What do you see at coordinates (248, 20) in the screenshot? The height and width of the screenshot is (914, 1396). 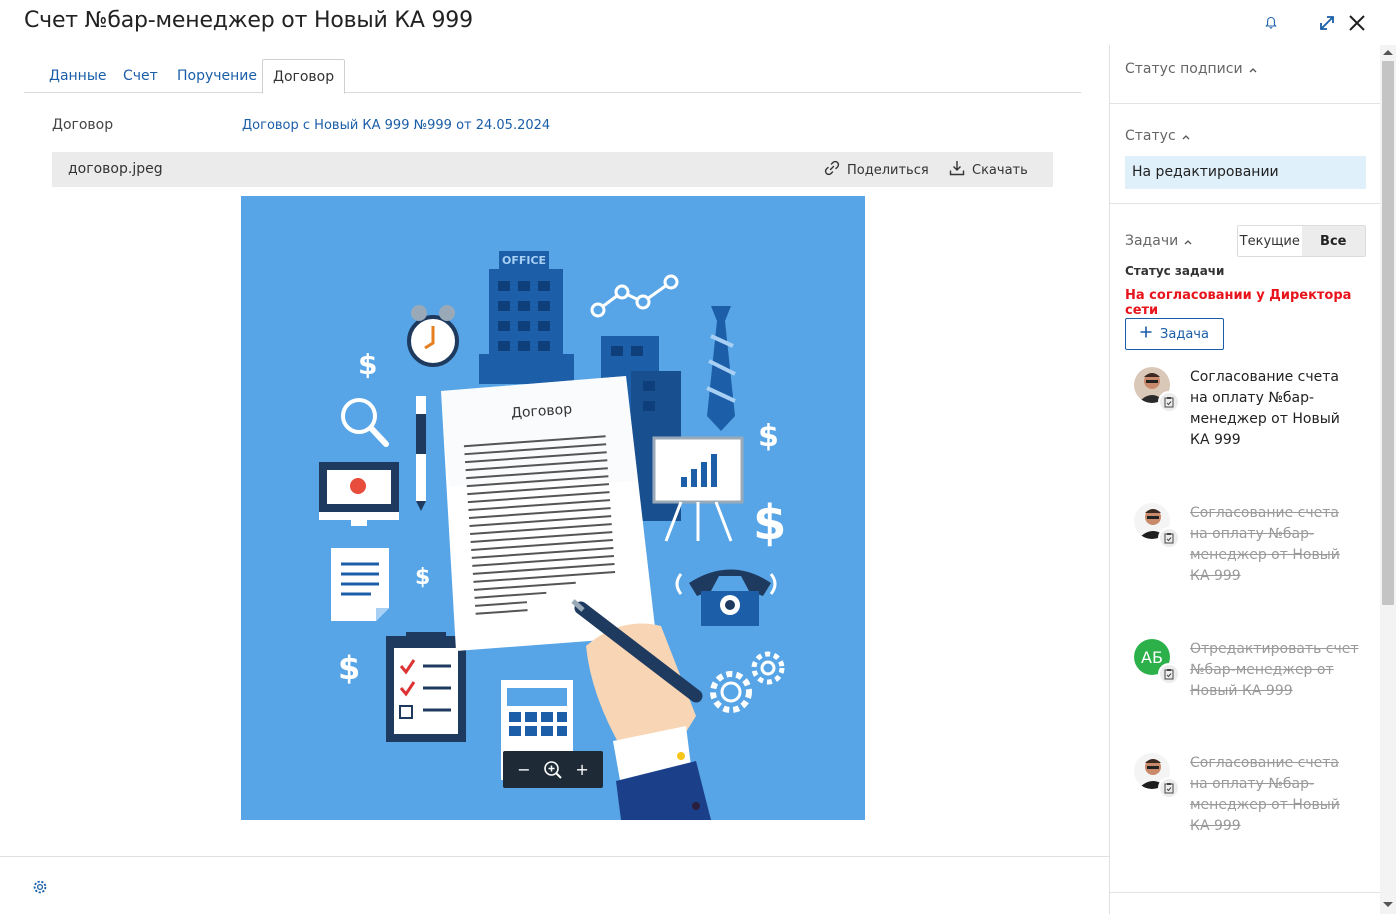 I see `page-title: Счет №бар-менеджер от Новый КА 999` at bounding box center [248, 20].